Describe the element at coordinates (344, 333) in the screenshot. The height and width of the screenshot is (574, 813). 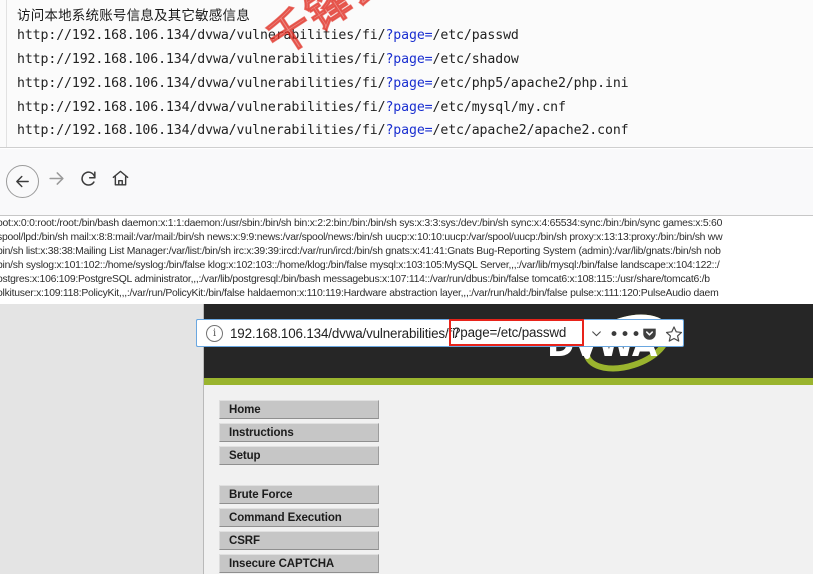
I see `url-input: 192.168.106.134/dvwa/vulnerabilities/fi/` at that location.